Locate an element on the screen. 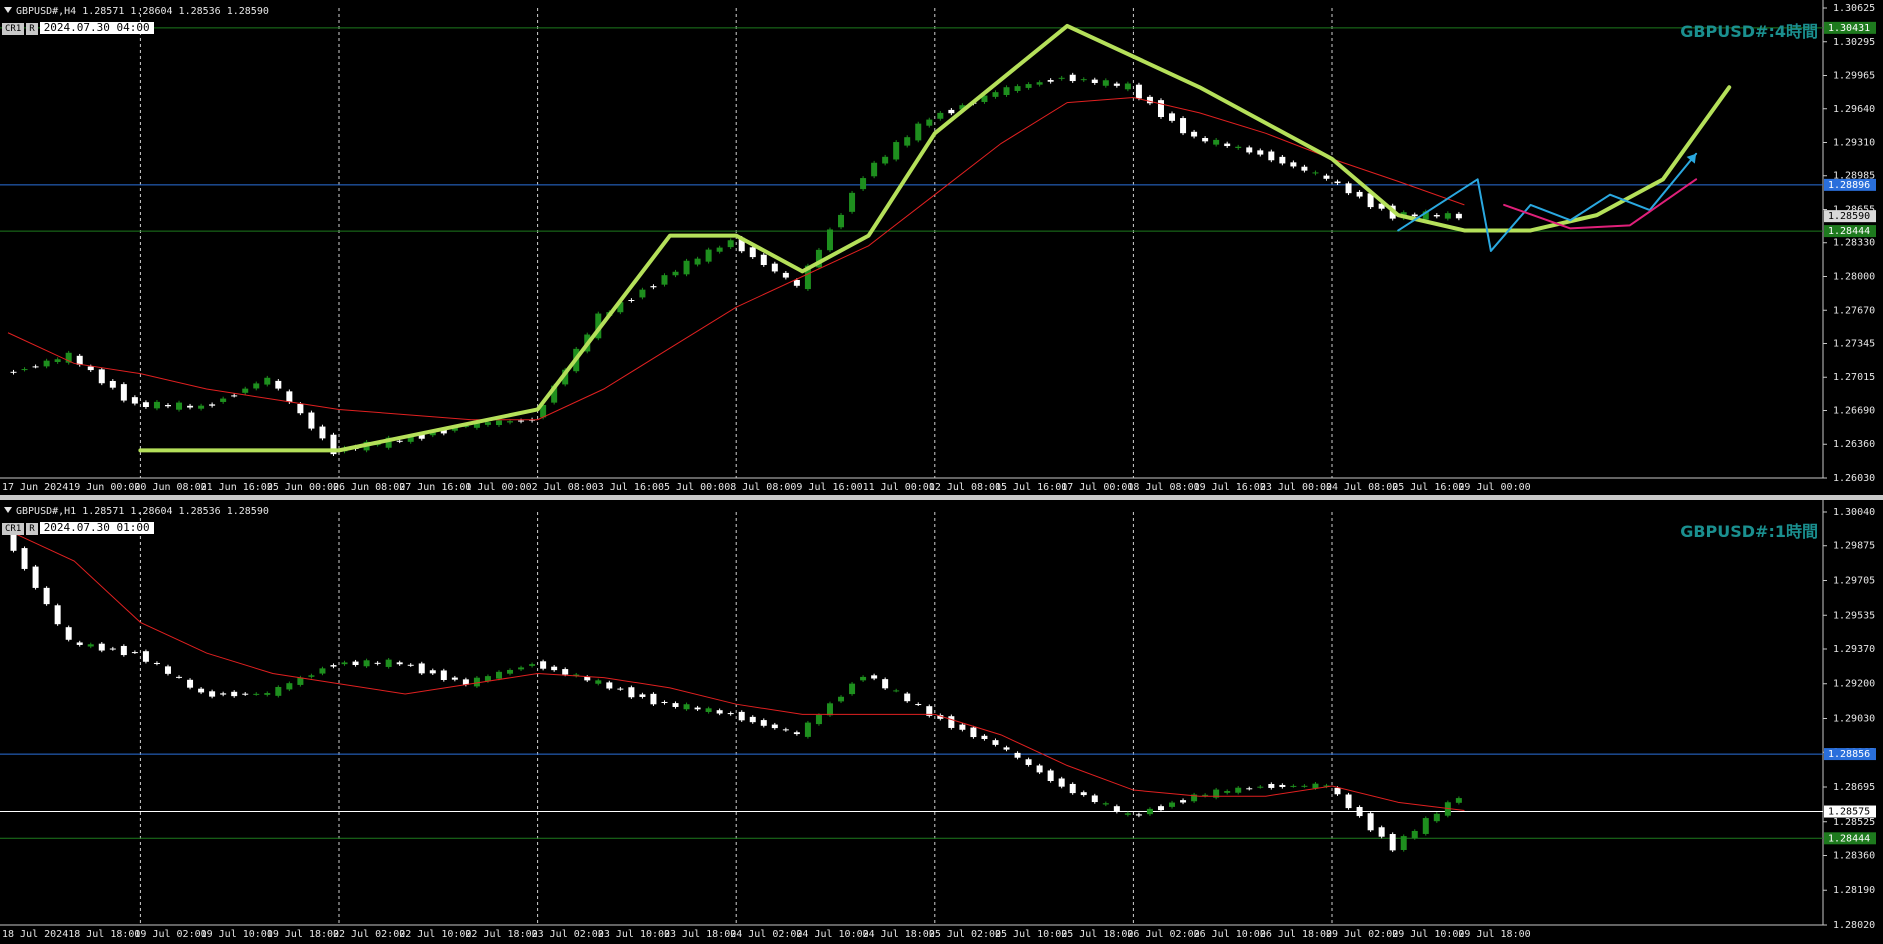 This screenshot has width=1883, height=944. h1-datetime-label: 2024.07.30 01:00 is located at coordinates (96, 528).